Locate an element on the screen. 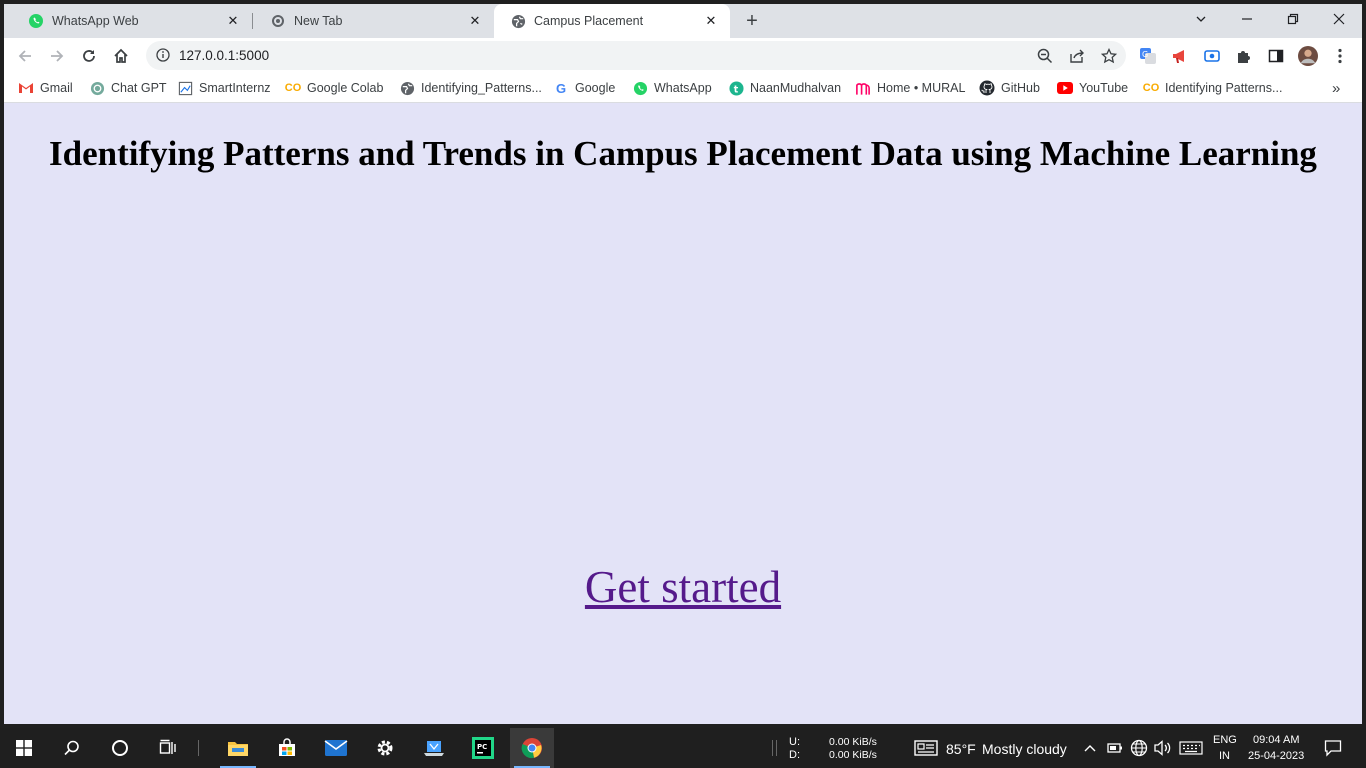  bookmark-google-colab: CO Google Colab is located at coordinates (334, 88).